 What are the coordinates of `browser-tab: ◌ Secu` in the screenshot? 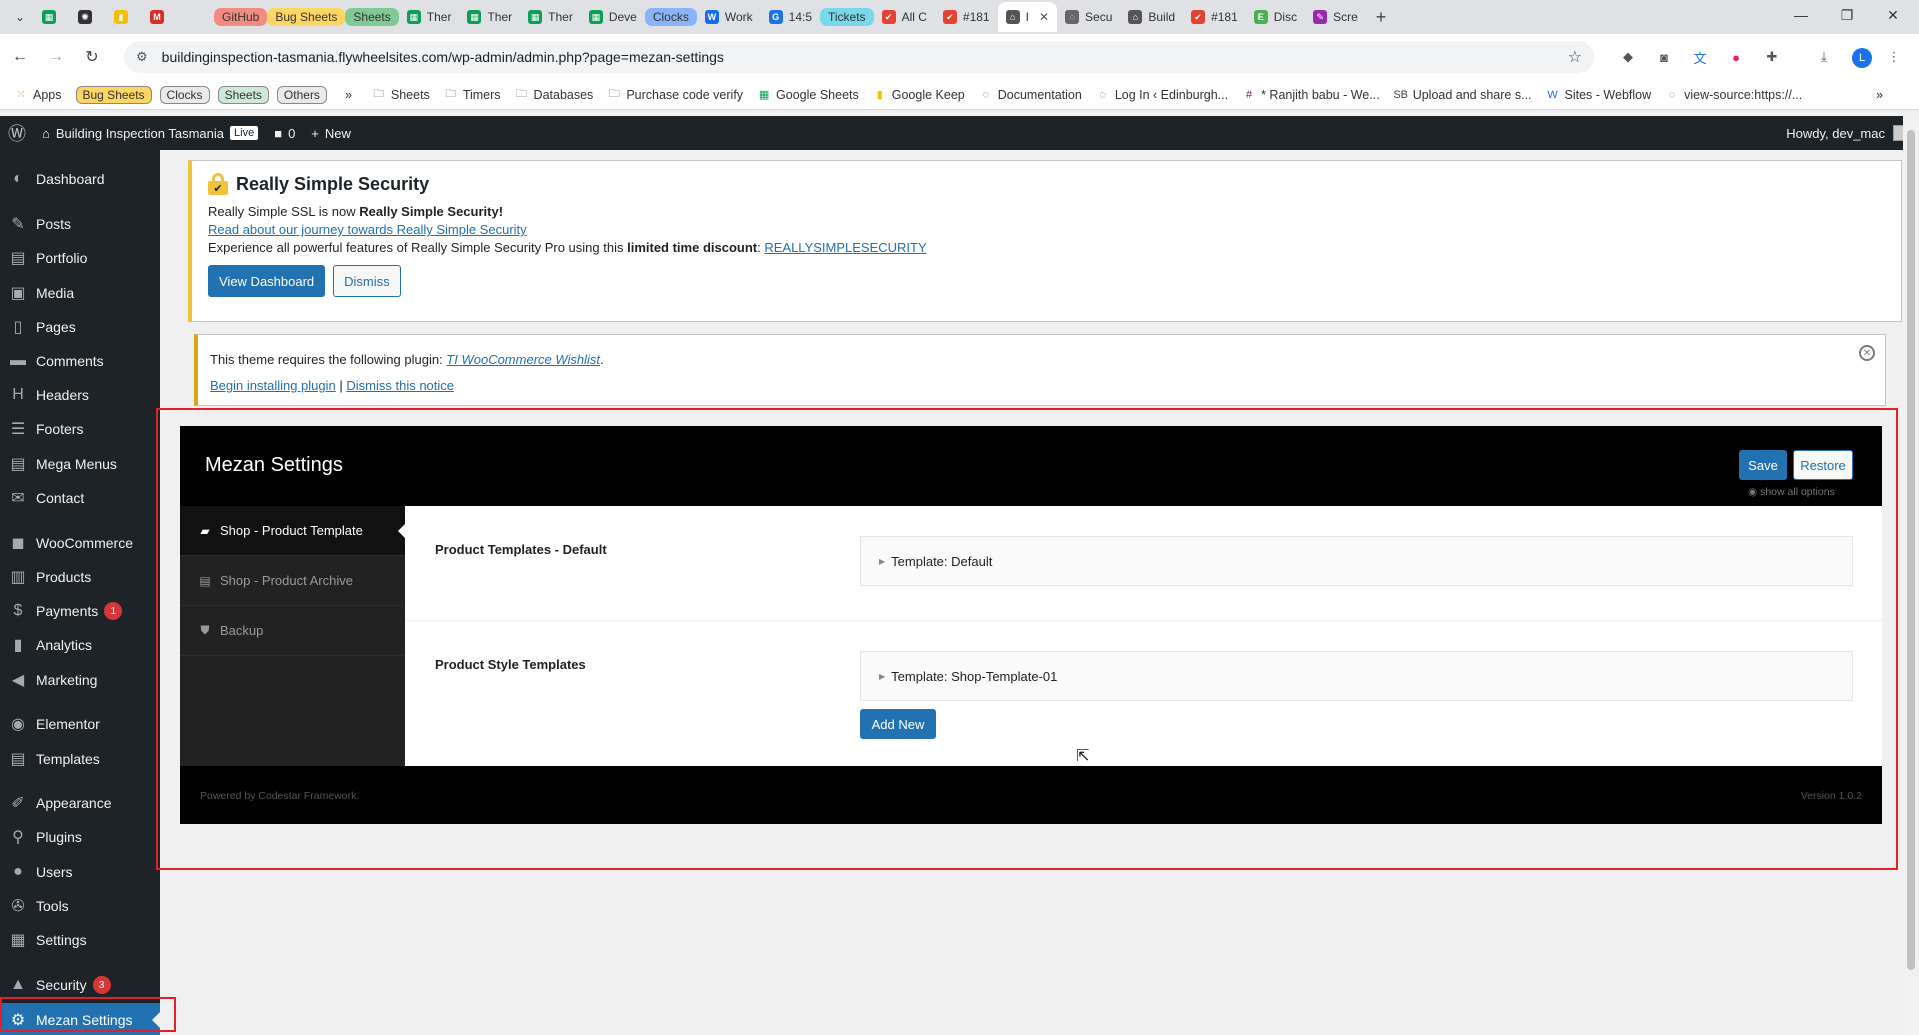 It's located at (1088, 17).